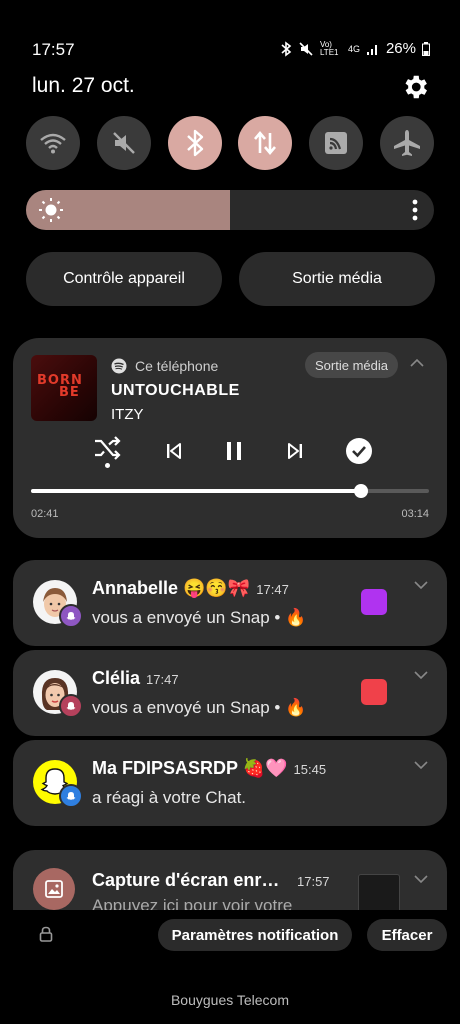 The width and height of the screenshot is (460, 1024). I want to click on notification-time: 17:57, so click(313, 881).